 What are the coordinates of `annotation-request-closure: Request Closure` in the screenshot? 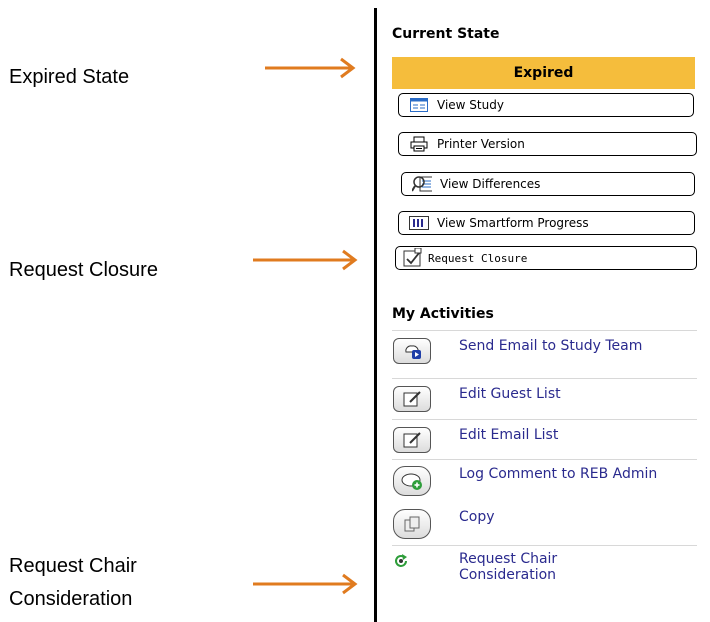 It's located at (83, 270).